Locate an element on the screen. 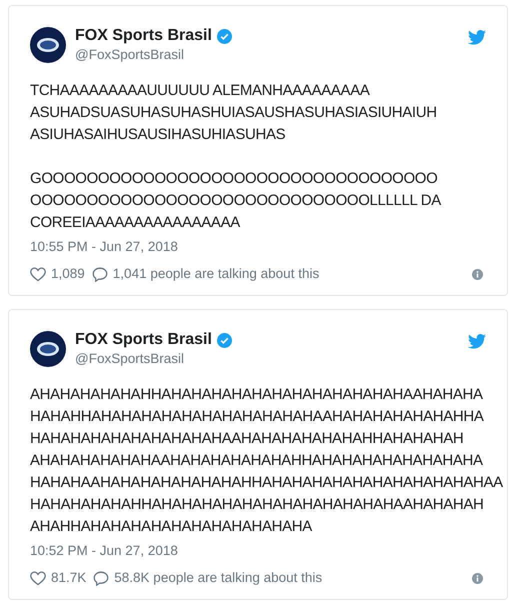  tweet-timestamp: 10:52 PM - Jun 27, 2018 is located at coordinates (104, 551).